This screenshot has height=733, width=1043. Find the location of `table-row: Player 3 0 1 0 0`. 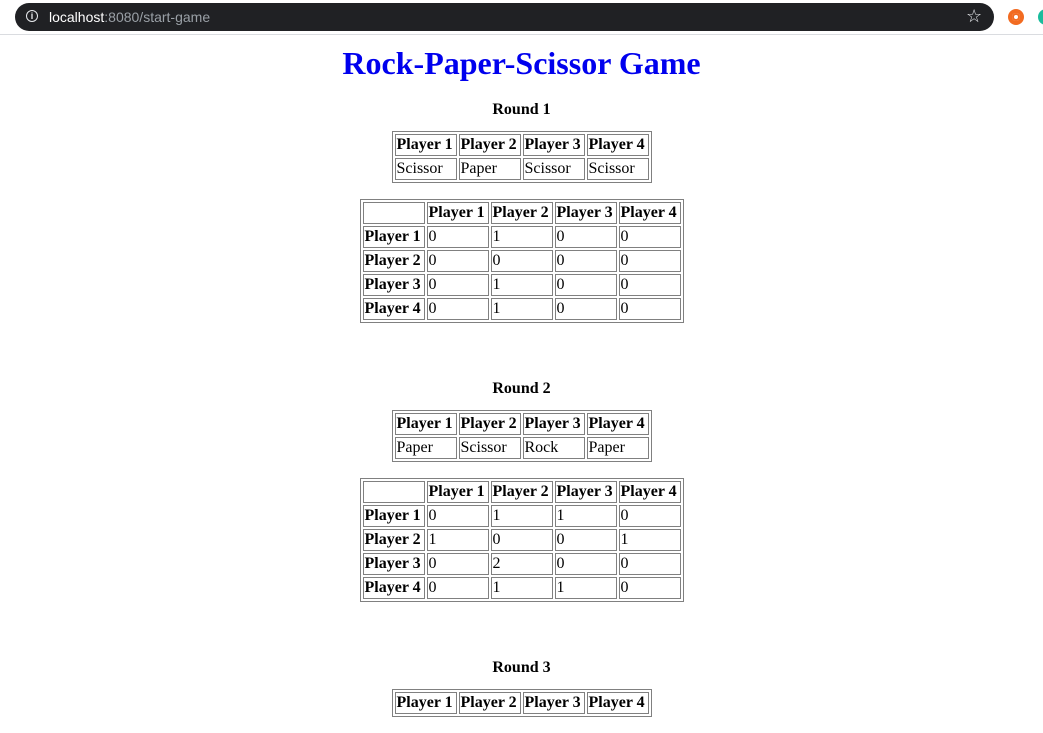

table-row: Player 3 0 1 0 0 is located at coordinates (521, 285).